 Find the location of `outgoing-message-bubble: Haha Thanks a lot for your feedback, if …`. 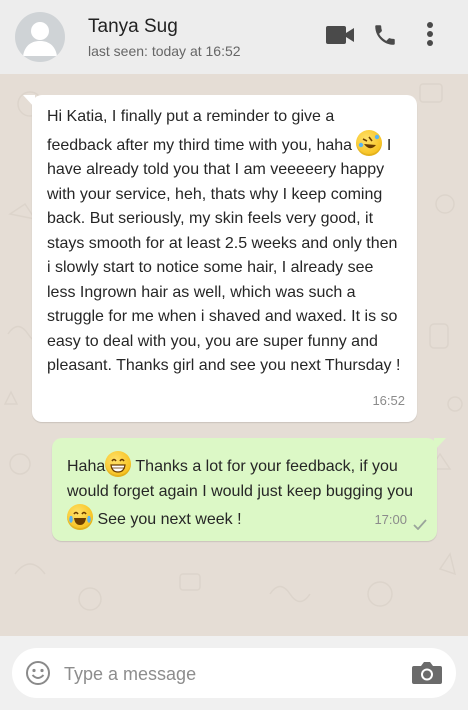

outgoing-message-bubble: Haha Thanks a lot for your feedback, if … is located at coordinates (249, 489).